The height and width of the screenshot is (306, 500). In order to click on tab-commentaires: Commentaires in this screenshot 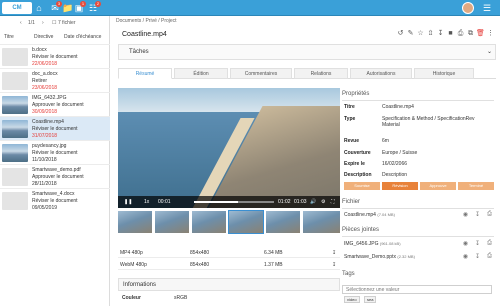, I will do `click(261, 73)`.